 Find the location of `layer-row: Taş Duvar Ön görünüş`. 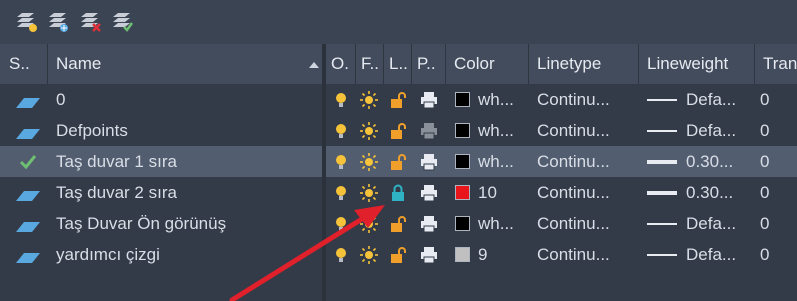

layer-row: Taş Duvar Ön görünüş is located at coordinates (161, 223).